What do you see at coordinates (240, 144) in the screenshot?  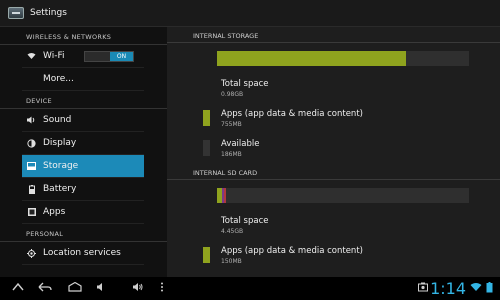 I see `row-title: Available` at bounding box center [240, 144].